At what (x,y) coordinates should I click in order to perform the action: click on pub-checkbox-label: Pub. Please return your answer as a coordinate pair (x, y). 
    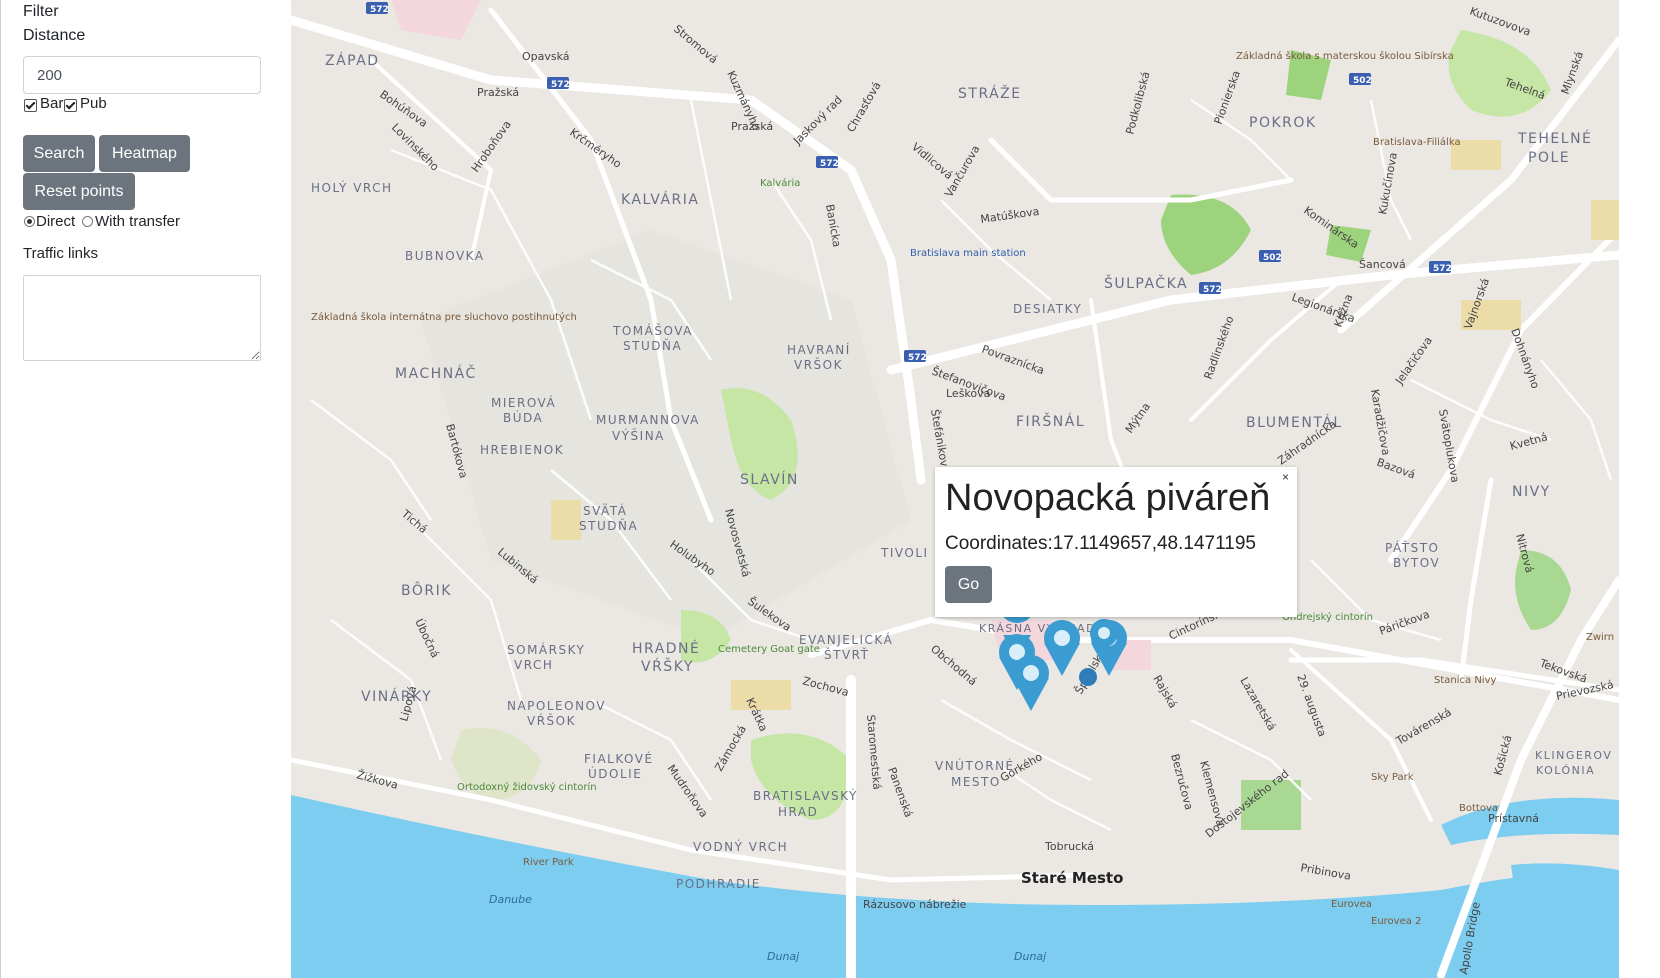
    Looking at the image, I should click on (93, 103).